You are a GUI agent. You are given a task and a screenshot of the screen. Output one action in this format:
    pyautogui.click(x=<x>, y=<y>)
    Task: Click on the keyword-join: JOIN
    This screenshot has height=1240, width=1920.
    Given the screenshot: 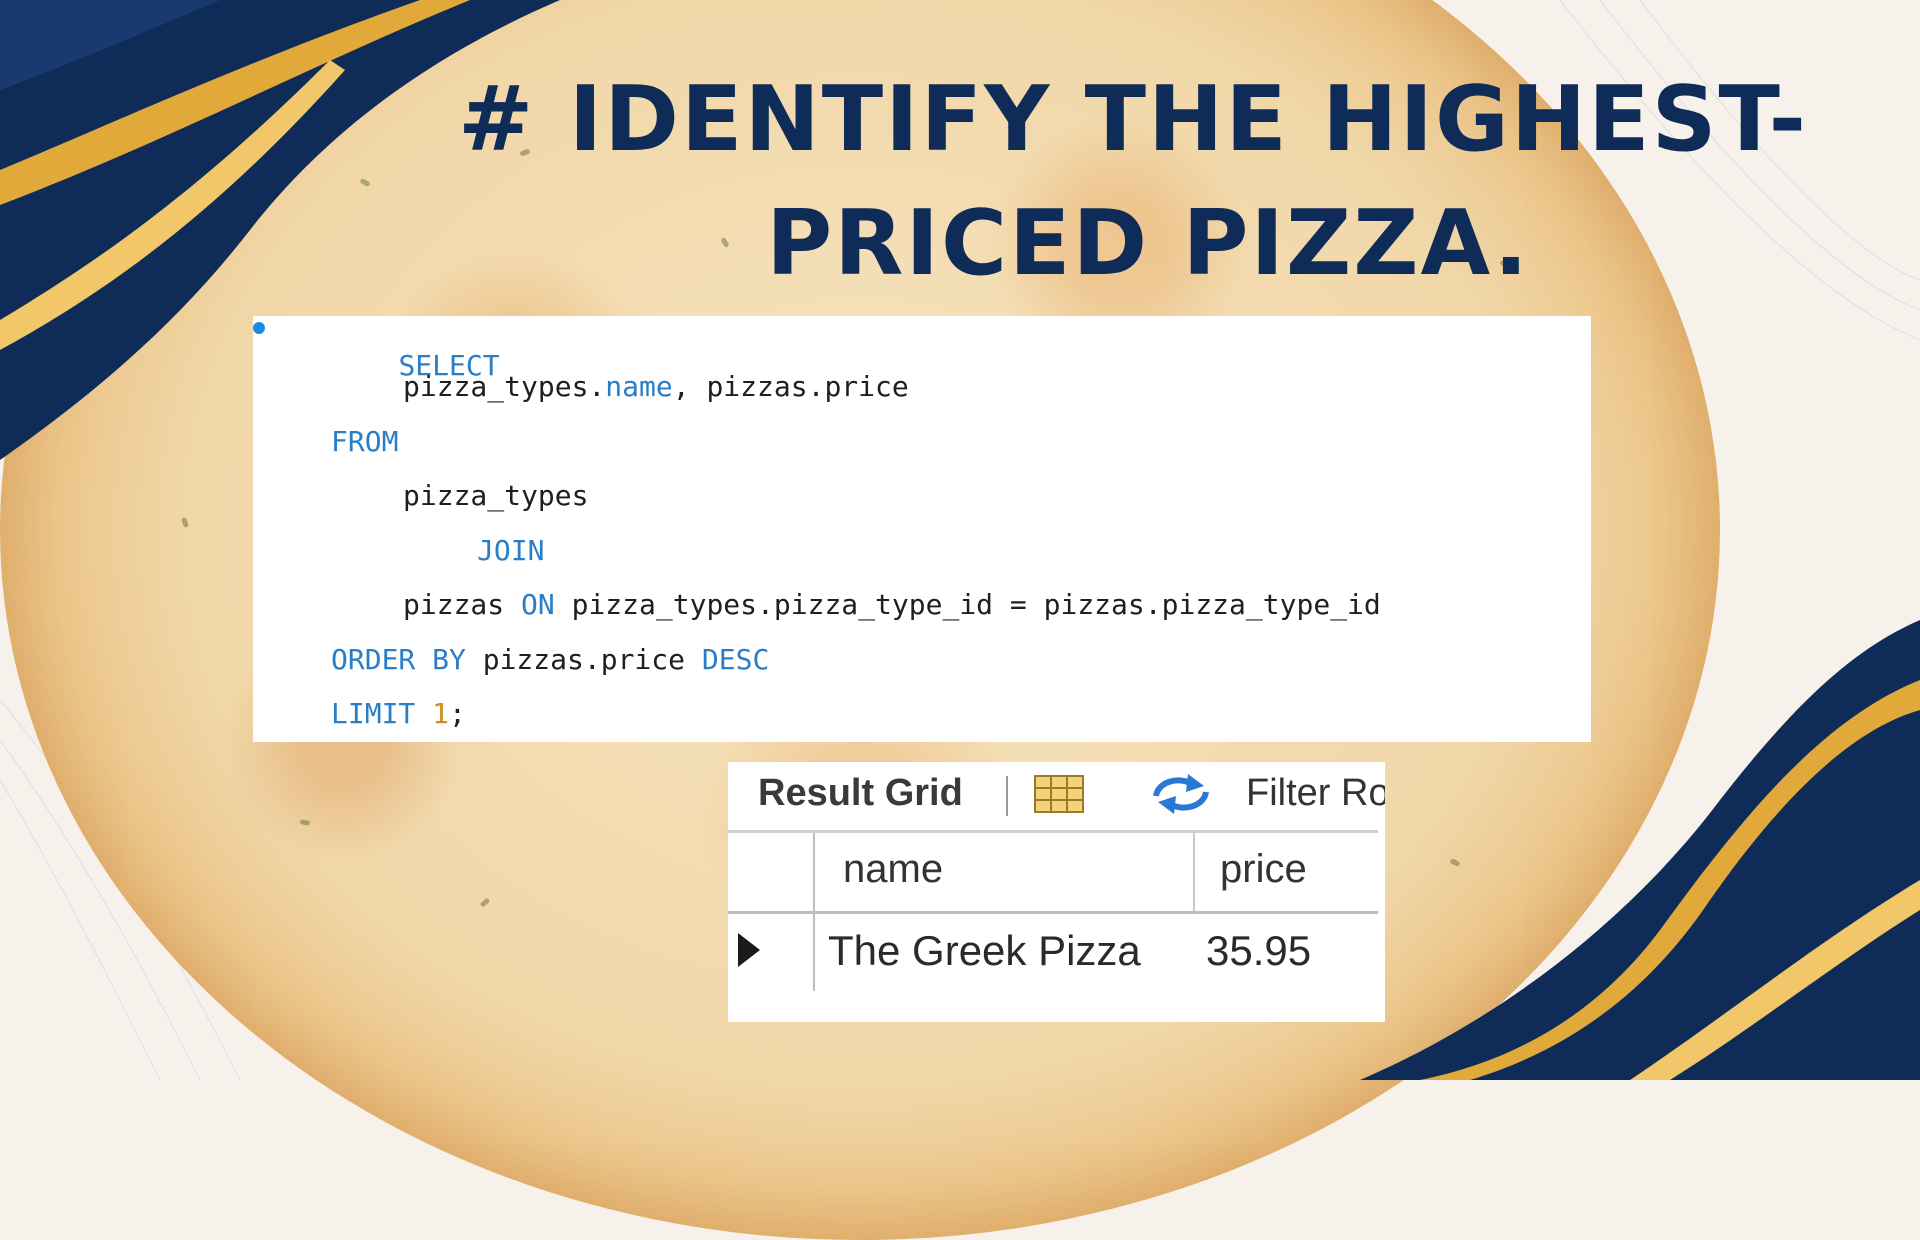 What is the action you would take?
    pyautogui.click(x=511, y=550)
    